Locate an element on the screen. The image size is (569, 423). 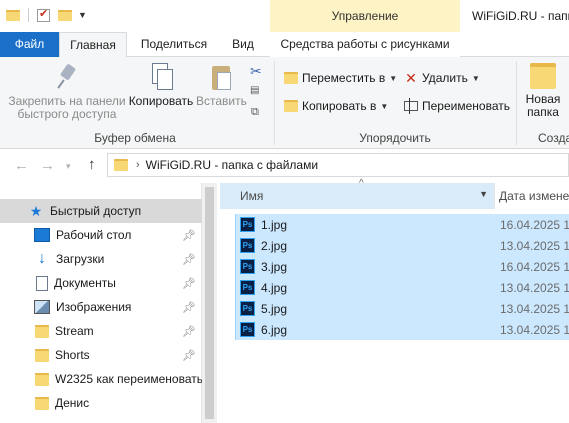
file-row: Ps 1.jpg 16.04.2025 16 is located at coordinates (402, 224).